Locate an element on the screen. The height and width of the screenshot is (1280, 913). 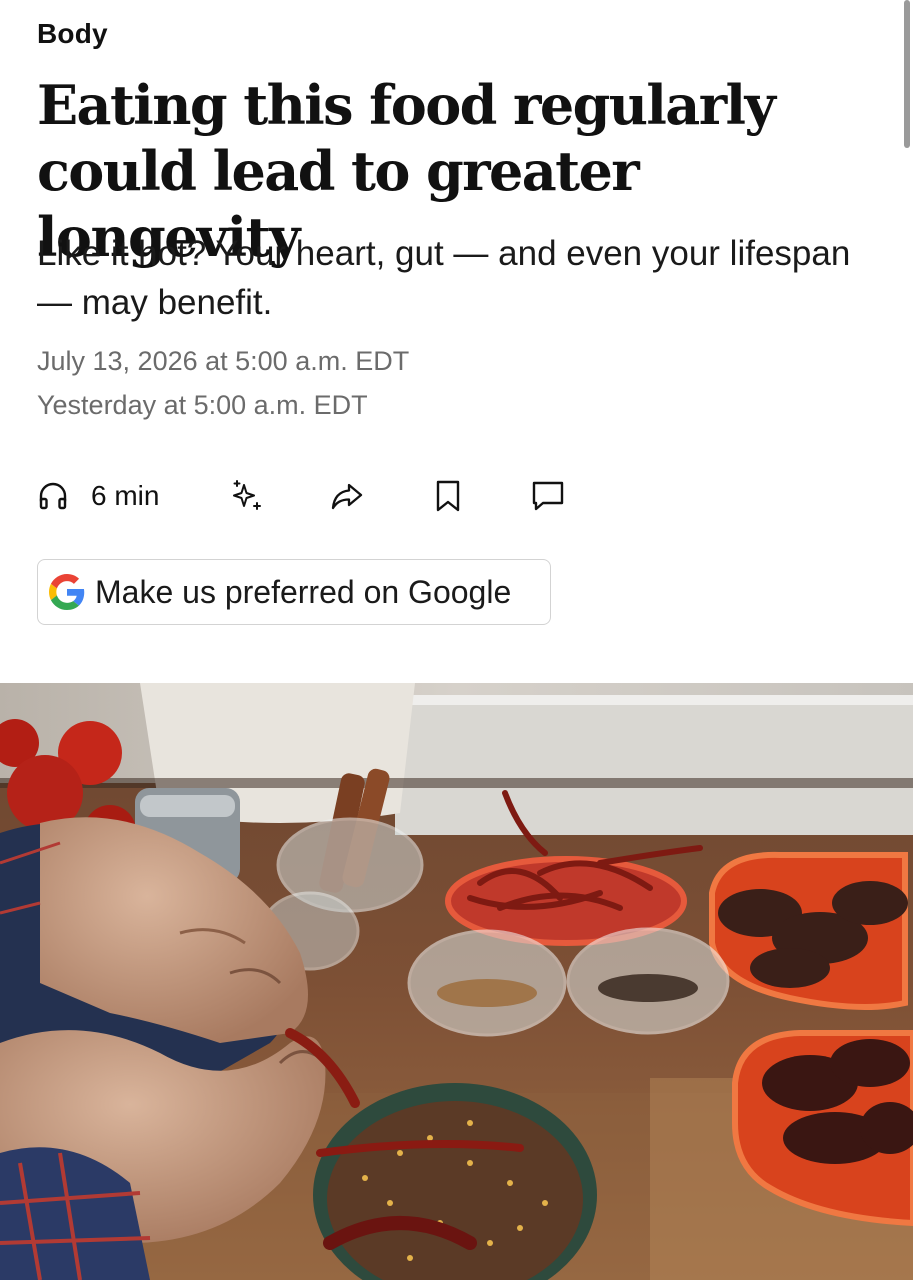
article-action-bar: 6 min is located at coordinates (317, 496).